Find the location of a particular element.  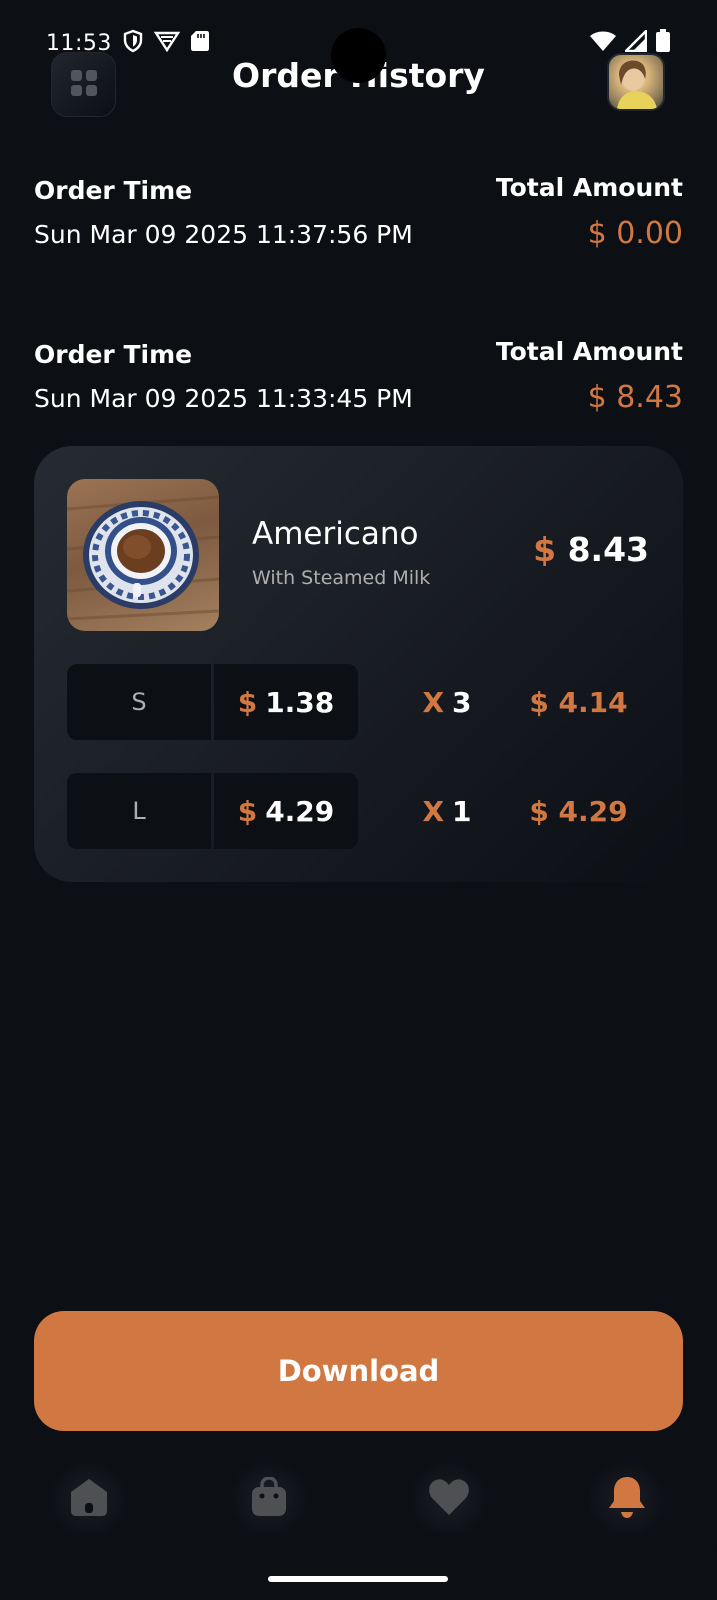

nav-home is located at coordinates (89, 1499).